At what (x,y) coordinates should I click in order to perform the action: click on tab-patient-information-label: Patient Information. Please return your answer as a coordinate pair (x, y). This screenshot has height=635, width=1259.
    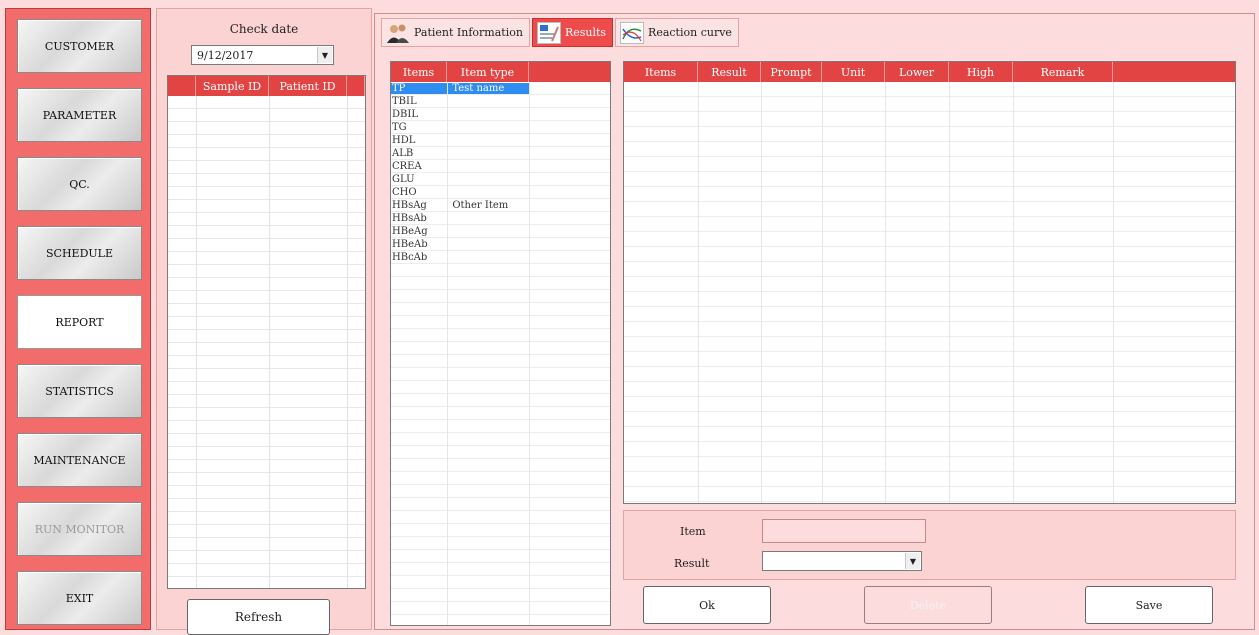
    Looking at the image, I should click on (468, 32).